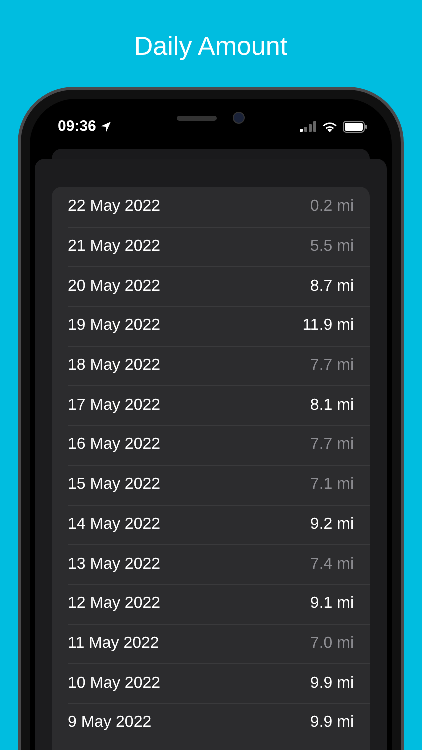  Describe the element at coordinates (219, 286) in the screenshot. I see `list-row: 20 May 2022 8.7 mi` at that location.